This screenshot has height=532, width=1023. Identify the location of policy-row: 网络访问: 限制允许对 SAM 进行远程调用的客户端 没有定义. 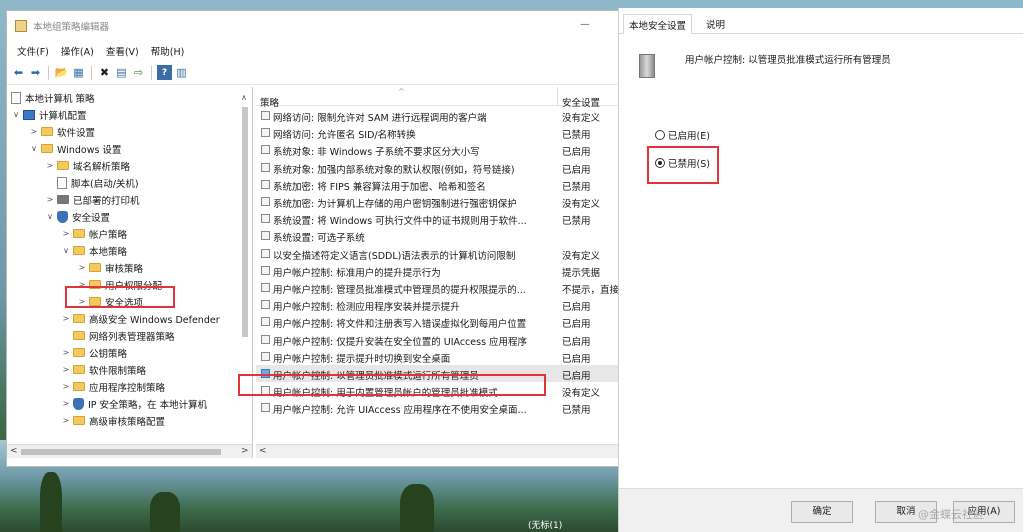
(439, 115).